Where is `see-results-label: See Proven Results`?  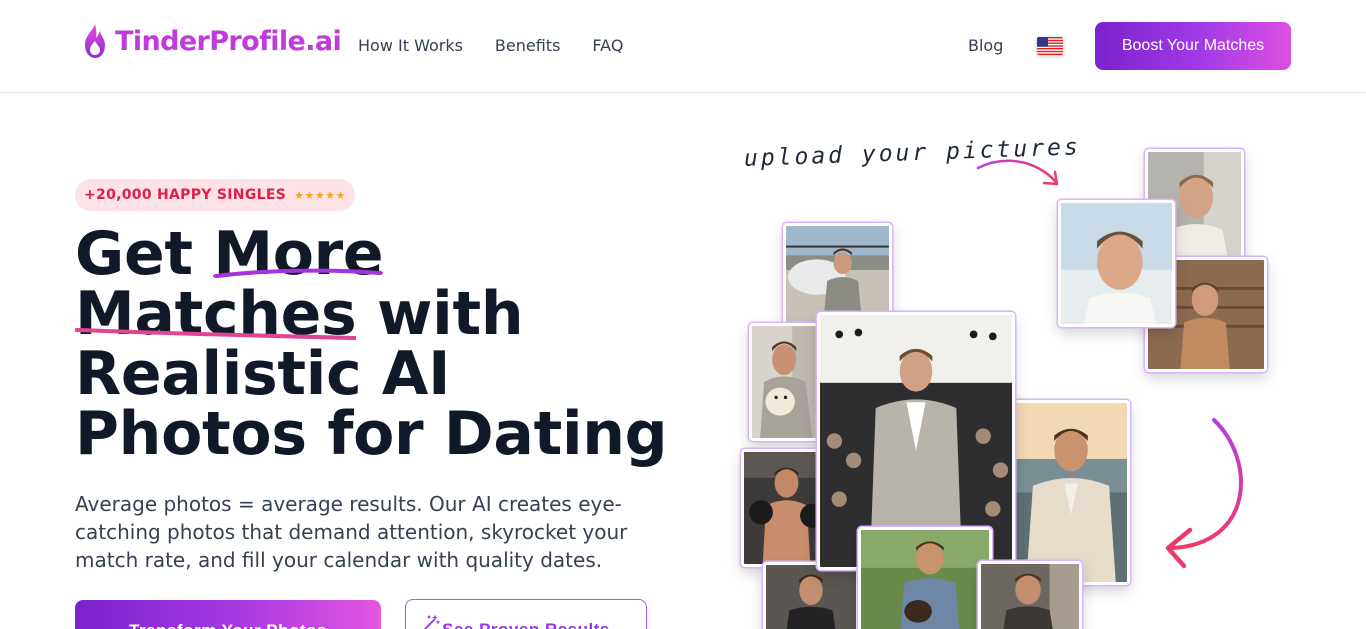
see-results-label: See Proven Results is located at coordinates (526, 624).